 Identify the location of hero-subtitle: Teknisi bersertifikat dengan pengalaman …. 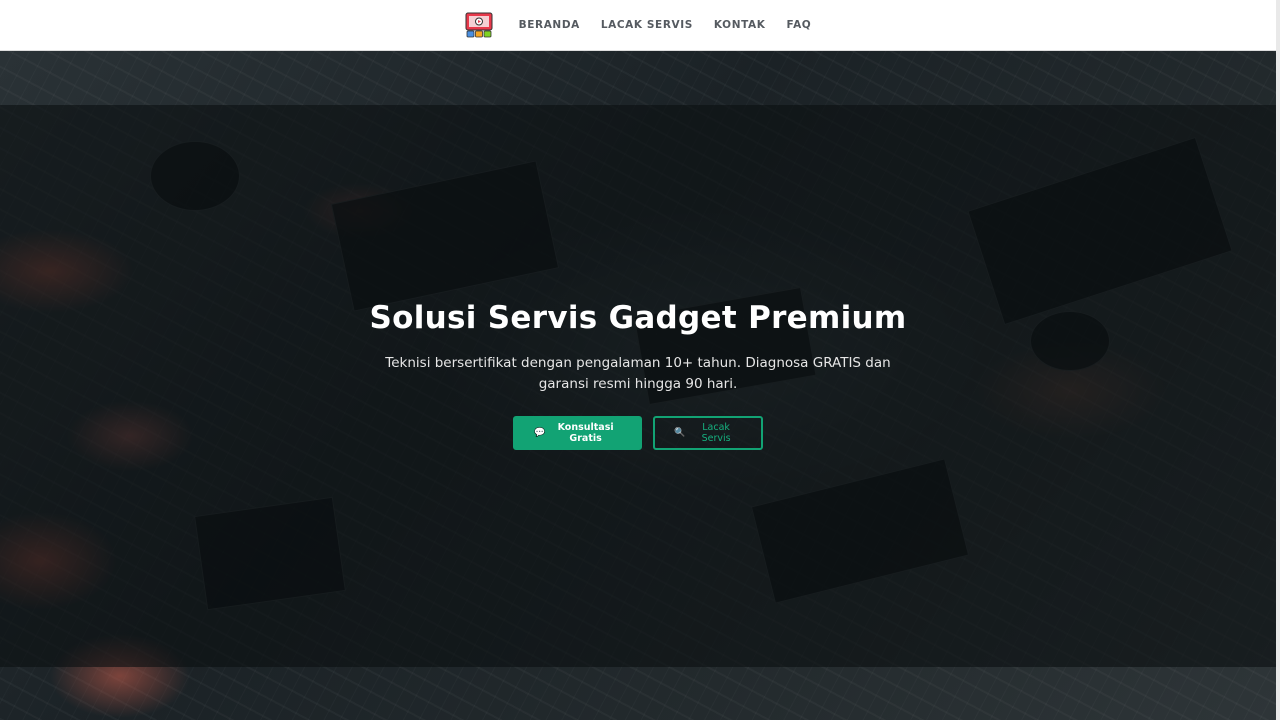
(638, 374).